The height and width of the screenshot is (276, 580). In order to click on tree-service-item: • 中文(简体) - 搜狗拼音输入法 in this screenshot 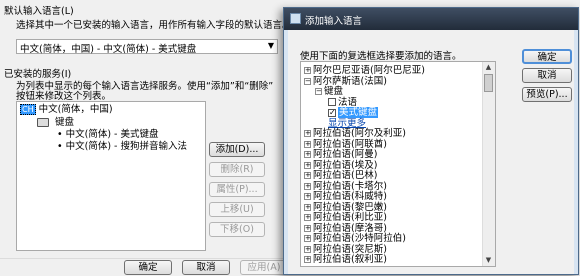, I will do `click(122, 147)`.